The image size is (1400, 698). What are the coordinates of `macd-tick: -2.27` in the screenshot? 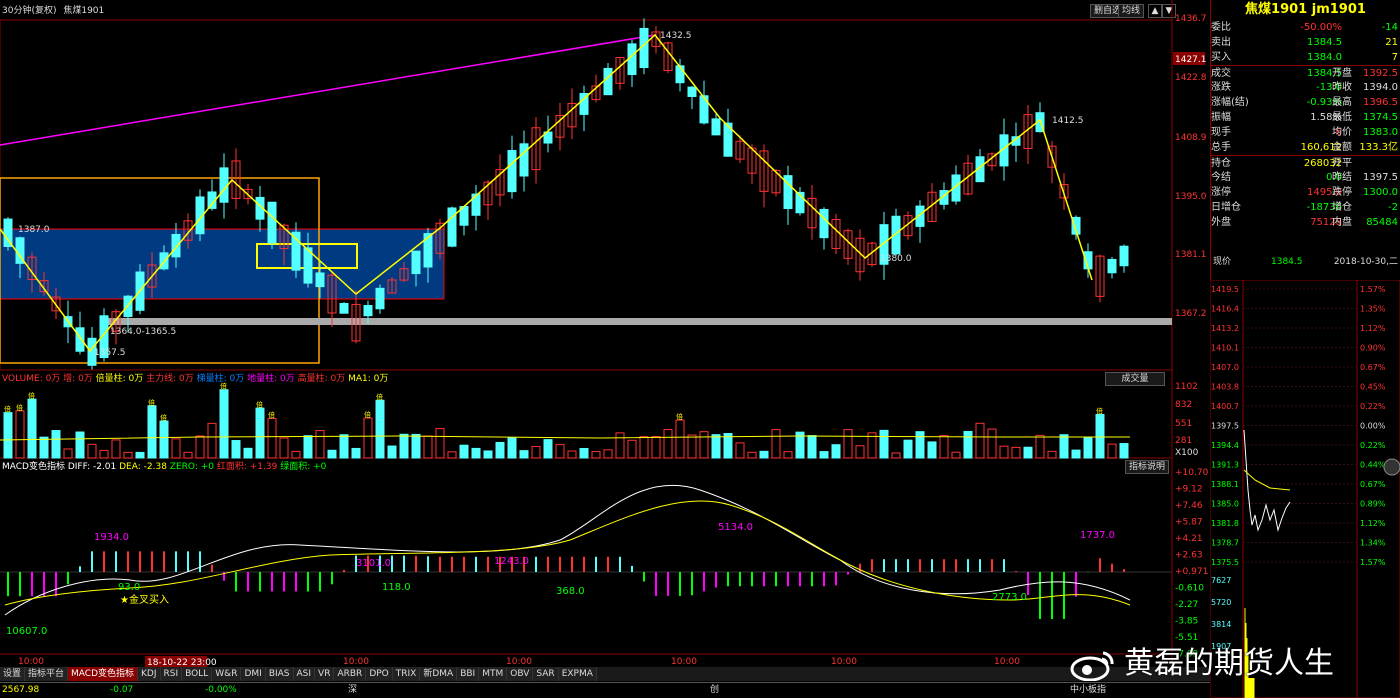 It's located at (1186, 605).